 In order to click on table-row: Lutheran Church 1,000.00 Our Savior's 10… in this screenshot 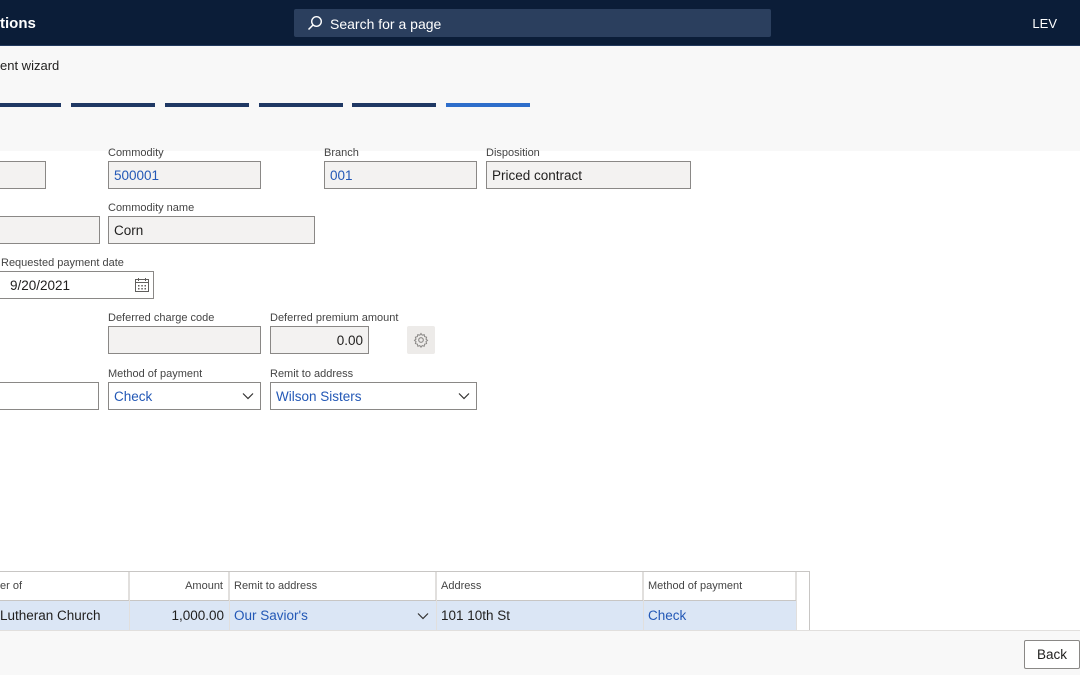, I will do `click(398, 615)`.